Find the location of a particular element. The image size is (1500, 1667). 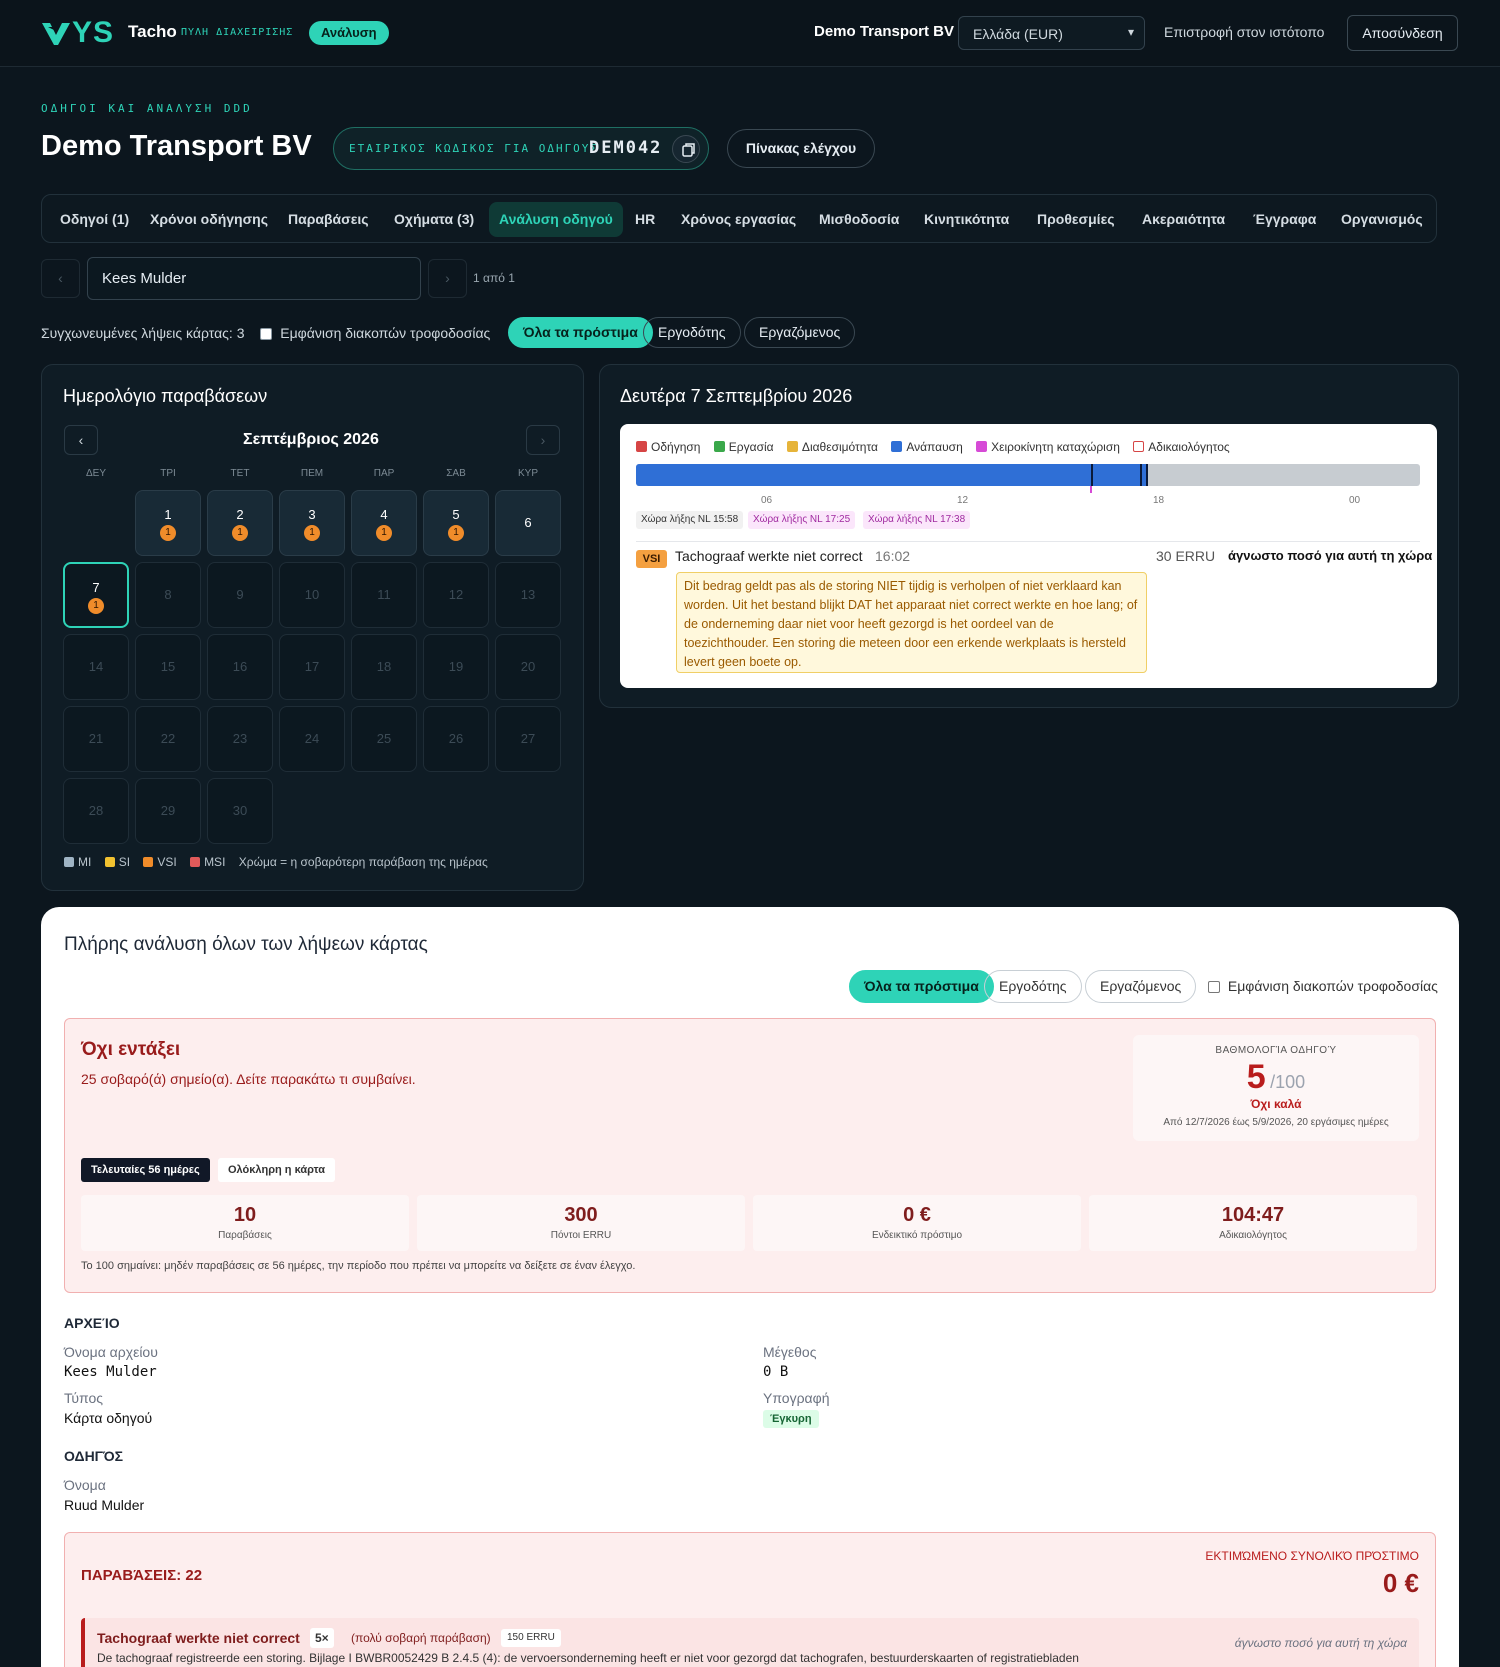

violation-count-badge: 1 is located at coordinates (456, 533).